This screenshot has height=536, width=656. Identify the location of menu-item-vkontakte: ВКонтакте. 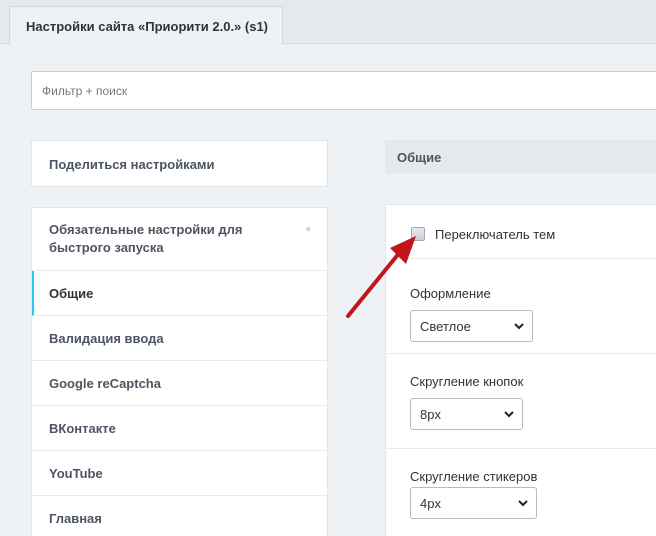
(179, 428).